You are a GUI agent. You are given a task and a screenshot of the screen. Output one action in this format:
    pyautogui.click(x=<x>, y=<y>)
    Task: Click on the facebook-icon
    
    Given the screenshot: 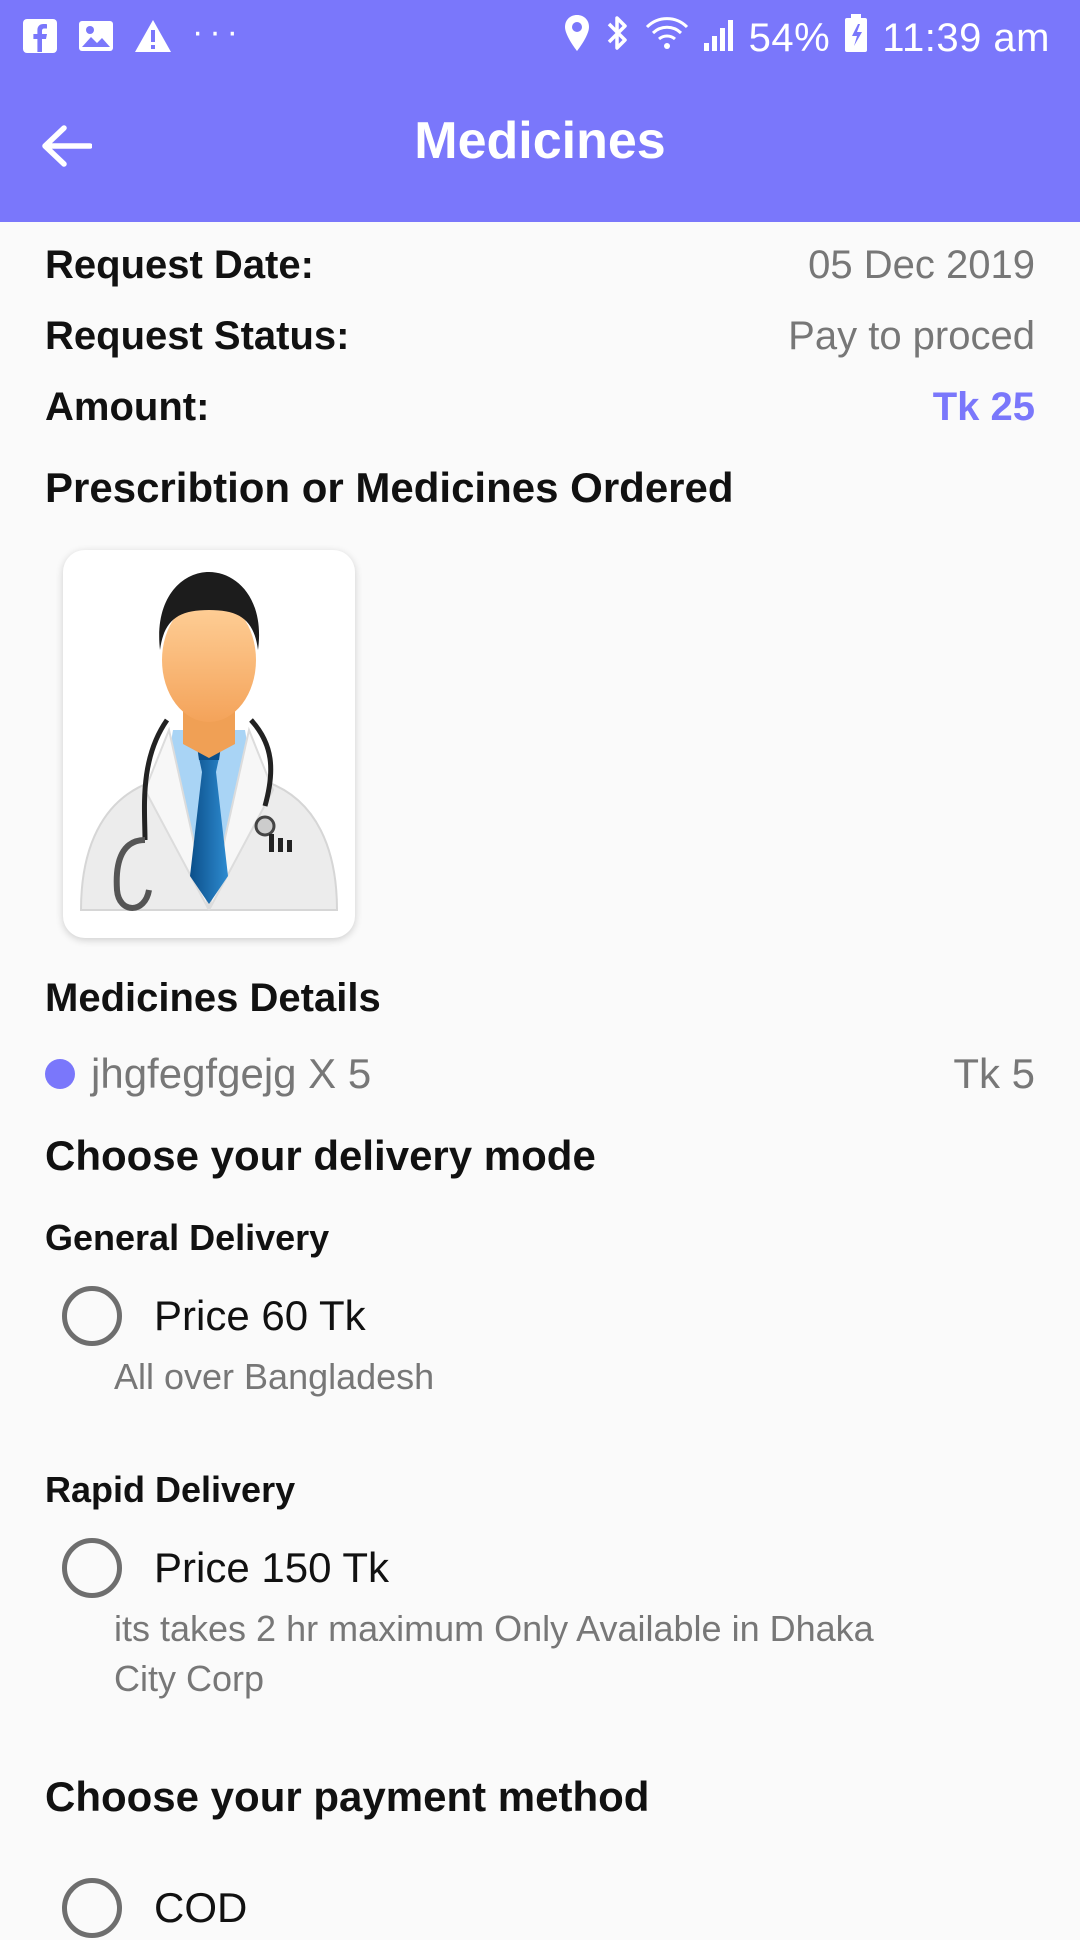 What is the action you would take?
    pyautogui.click(x=40, y=38)
    